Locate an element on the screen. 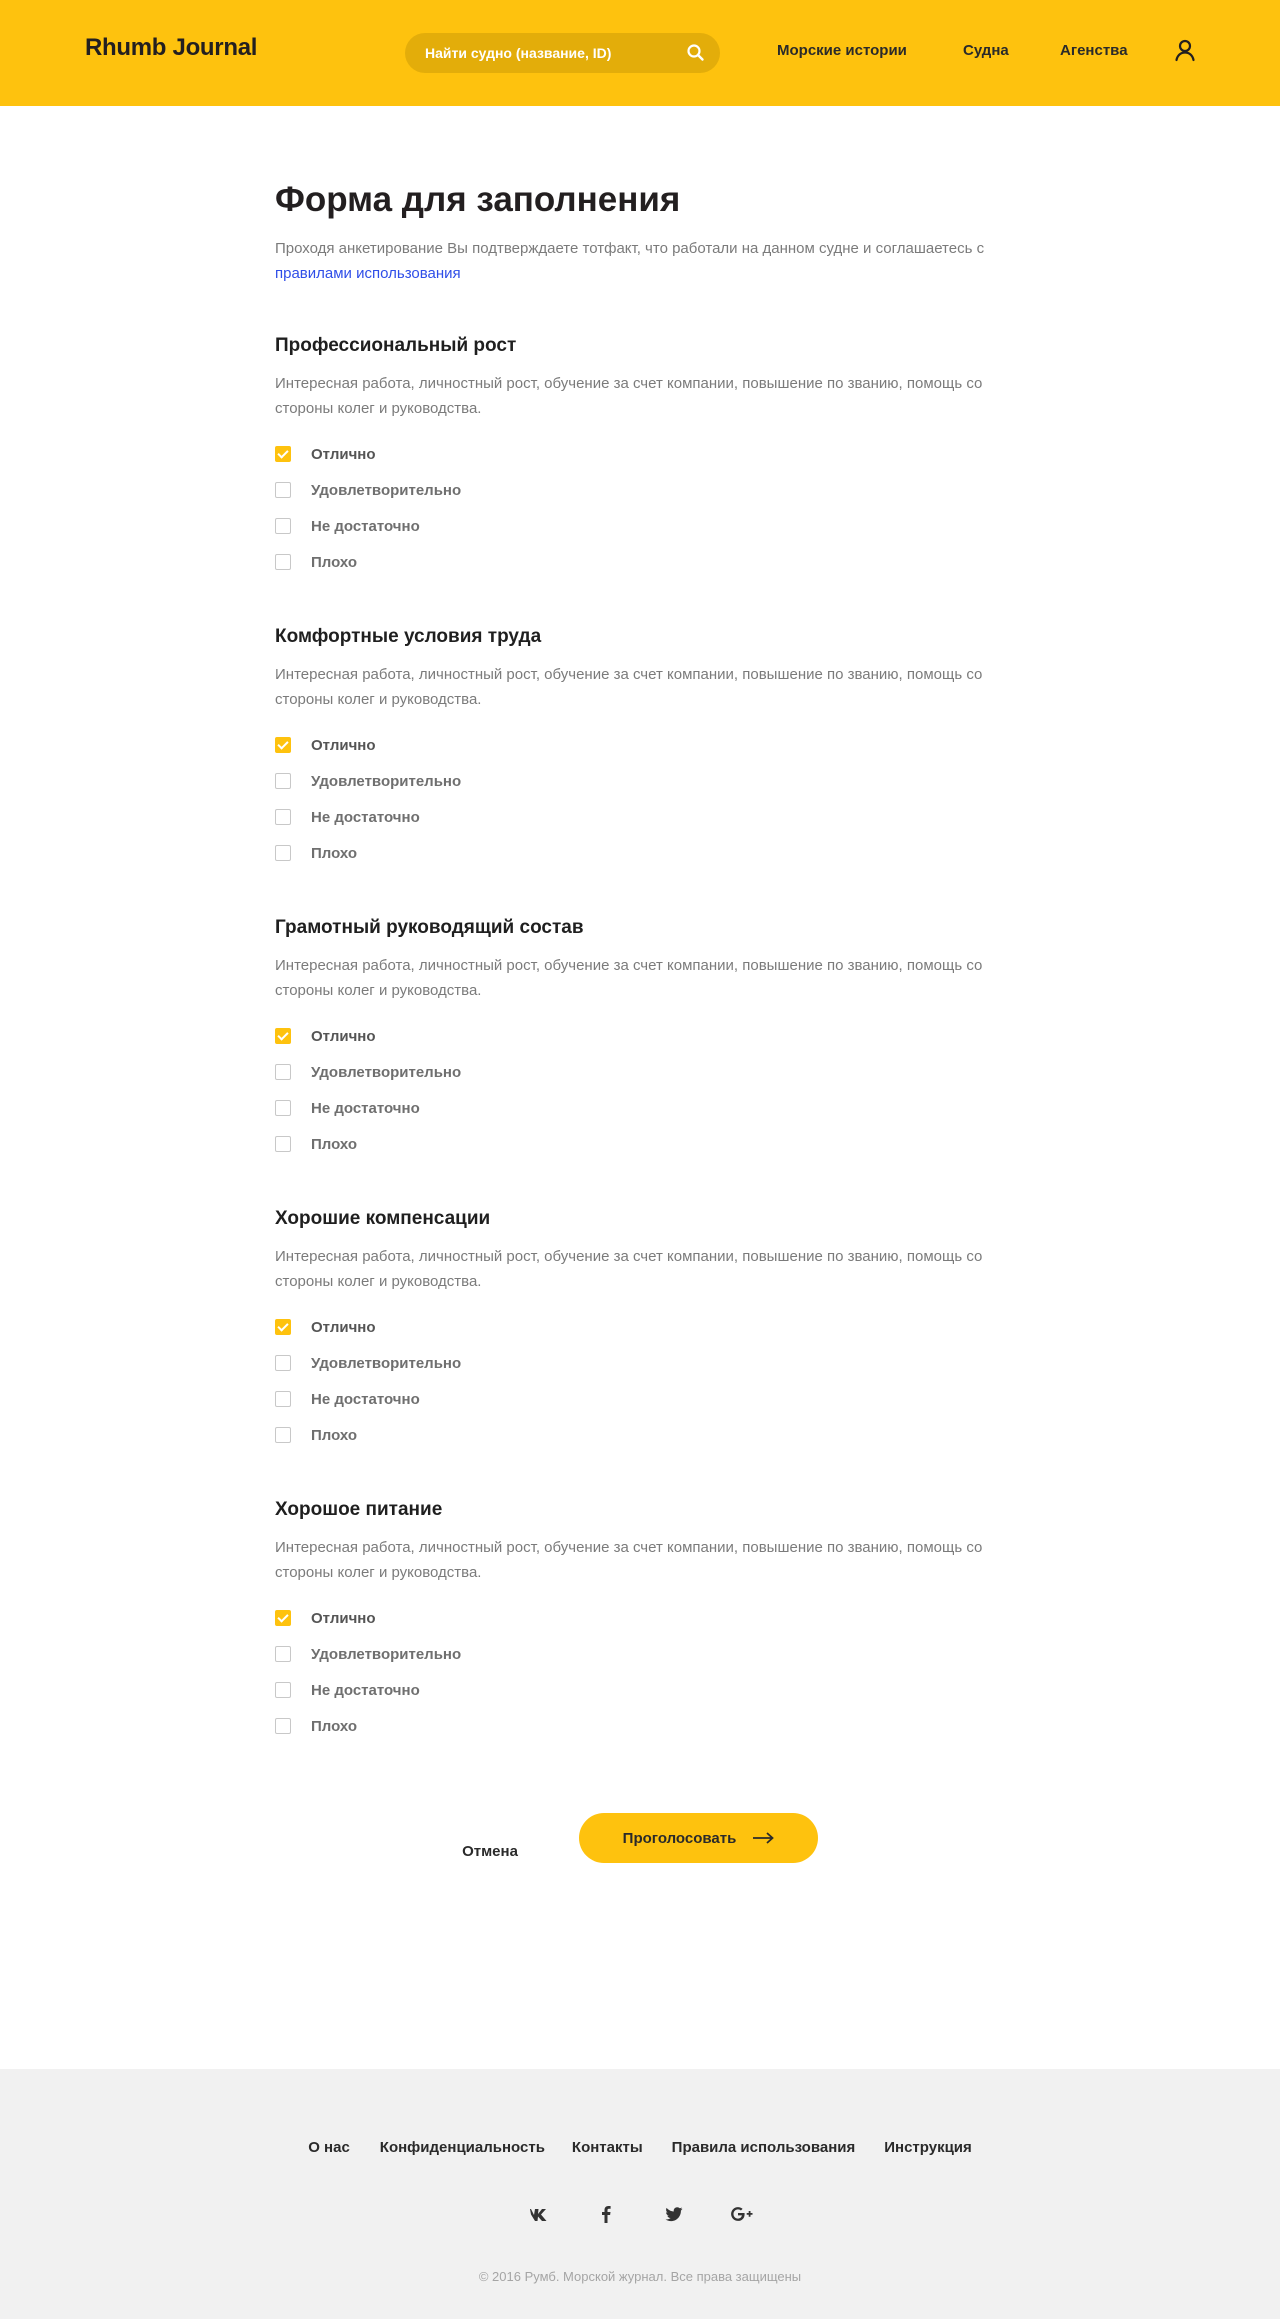 This screenshot has height=2319, width=1280. twitter-icon is located at coordinates (674, 2214).